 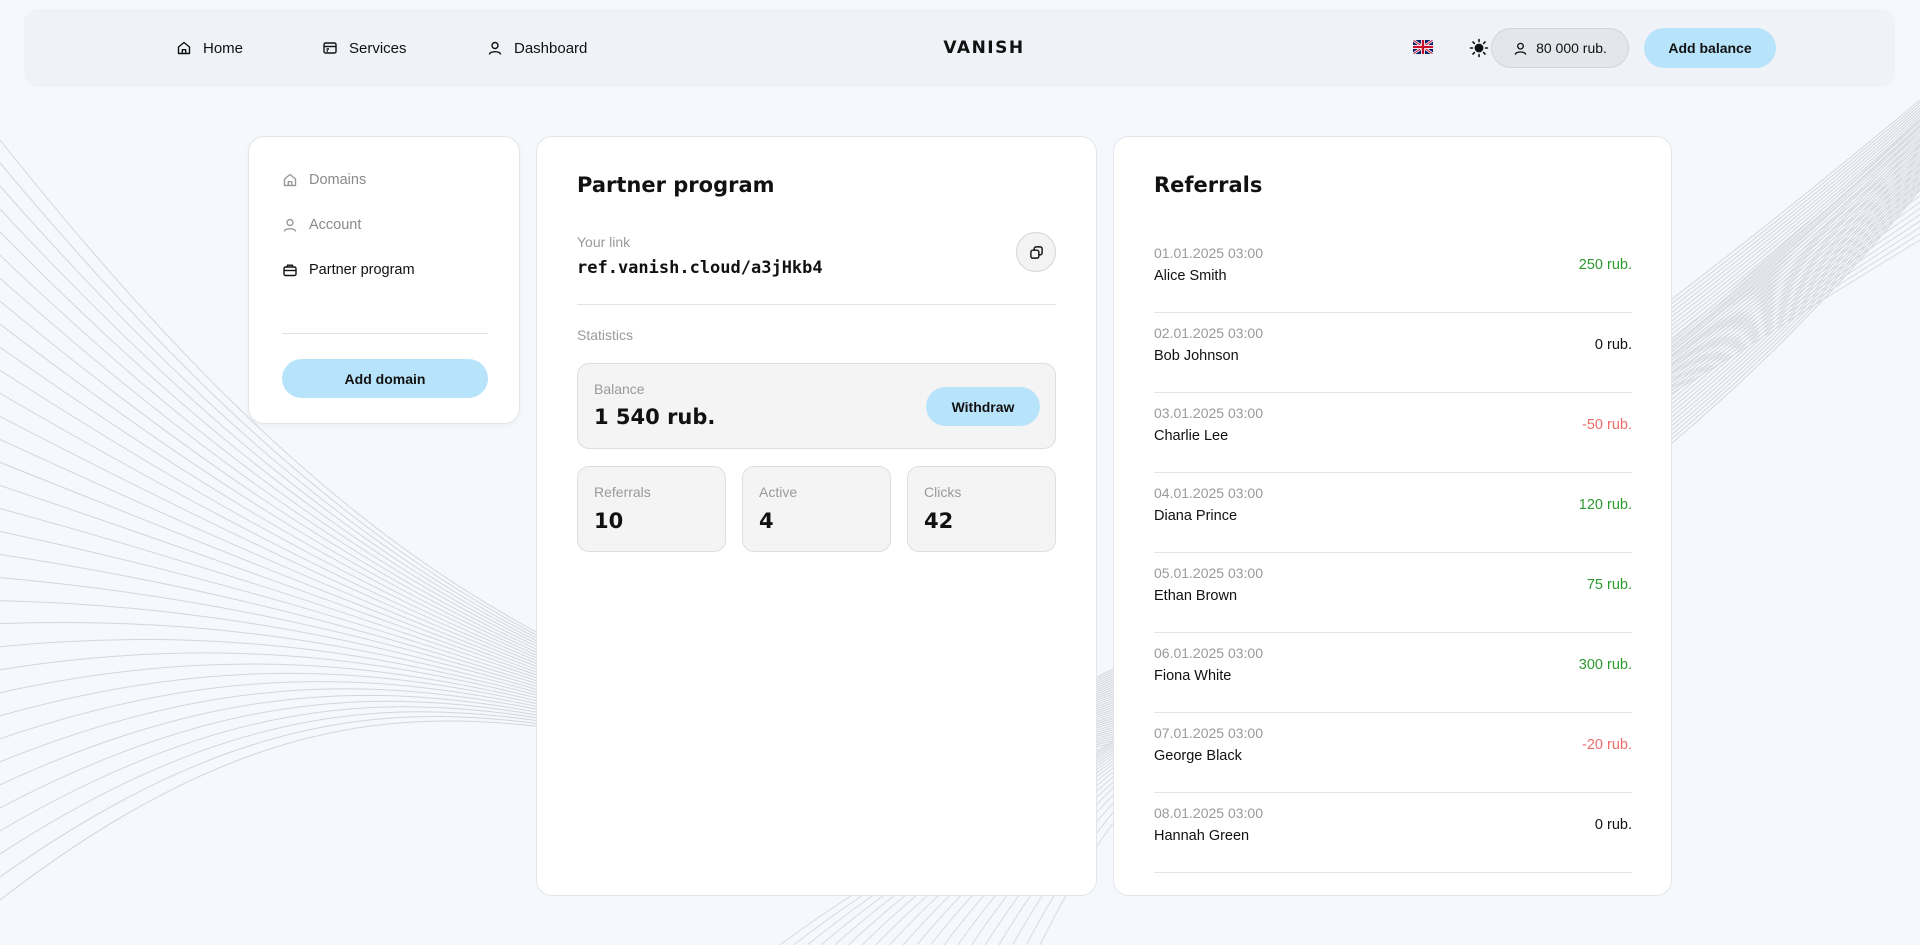 I want to click on copy-icon, so click(x=1036, y=252).